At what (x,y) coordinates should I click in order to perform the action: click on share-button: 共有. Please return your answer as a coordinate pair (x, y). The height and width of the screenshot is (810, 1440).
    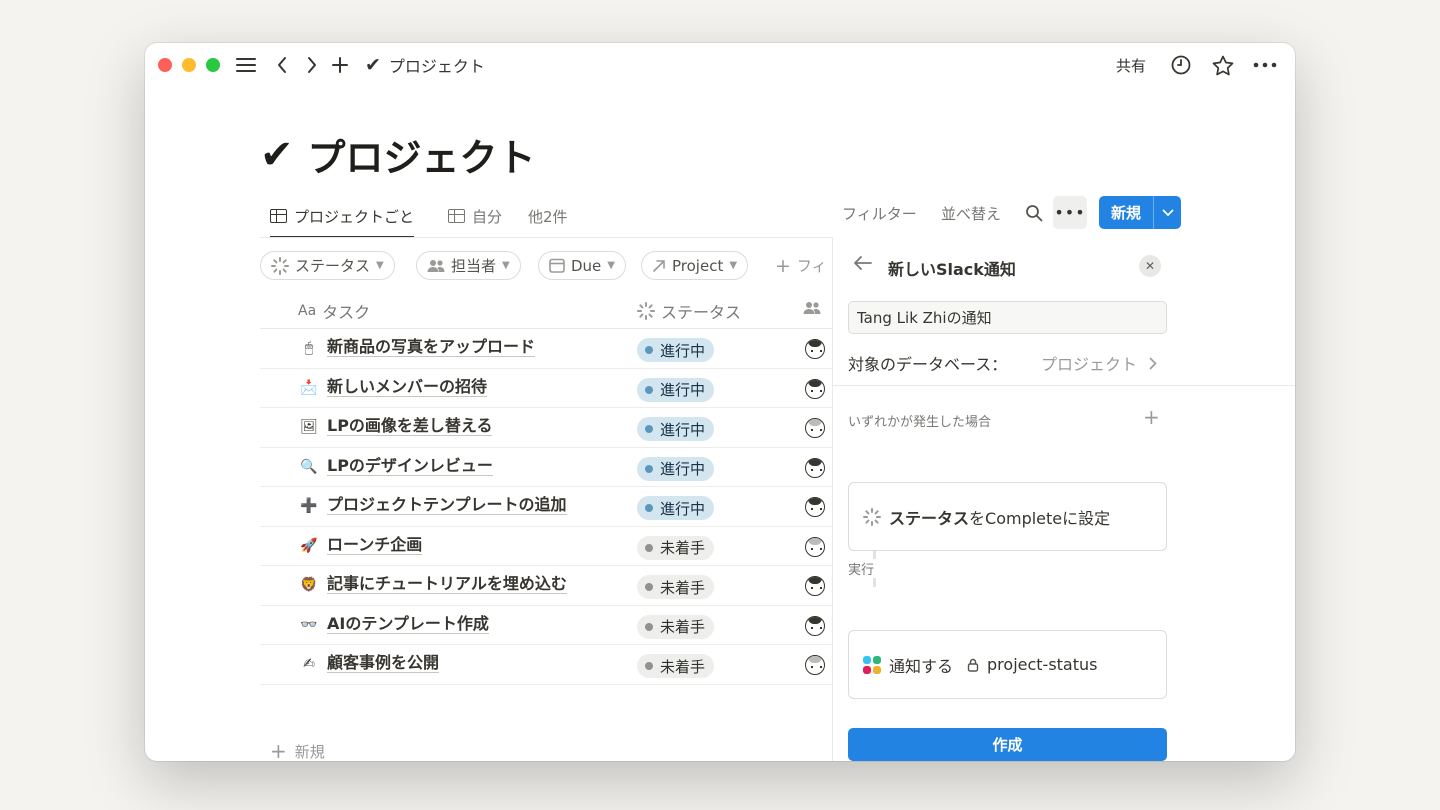
    Looking at the image, I should click on (1131, 65).